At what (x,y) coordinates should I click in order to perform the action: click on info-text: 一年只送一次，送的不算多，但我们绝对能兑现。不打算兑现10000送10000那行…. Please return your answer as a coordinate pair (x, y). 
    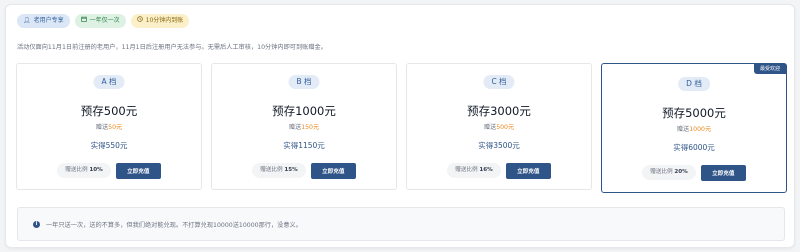
    Looking at the image, I should click on (174, 225).